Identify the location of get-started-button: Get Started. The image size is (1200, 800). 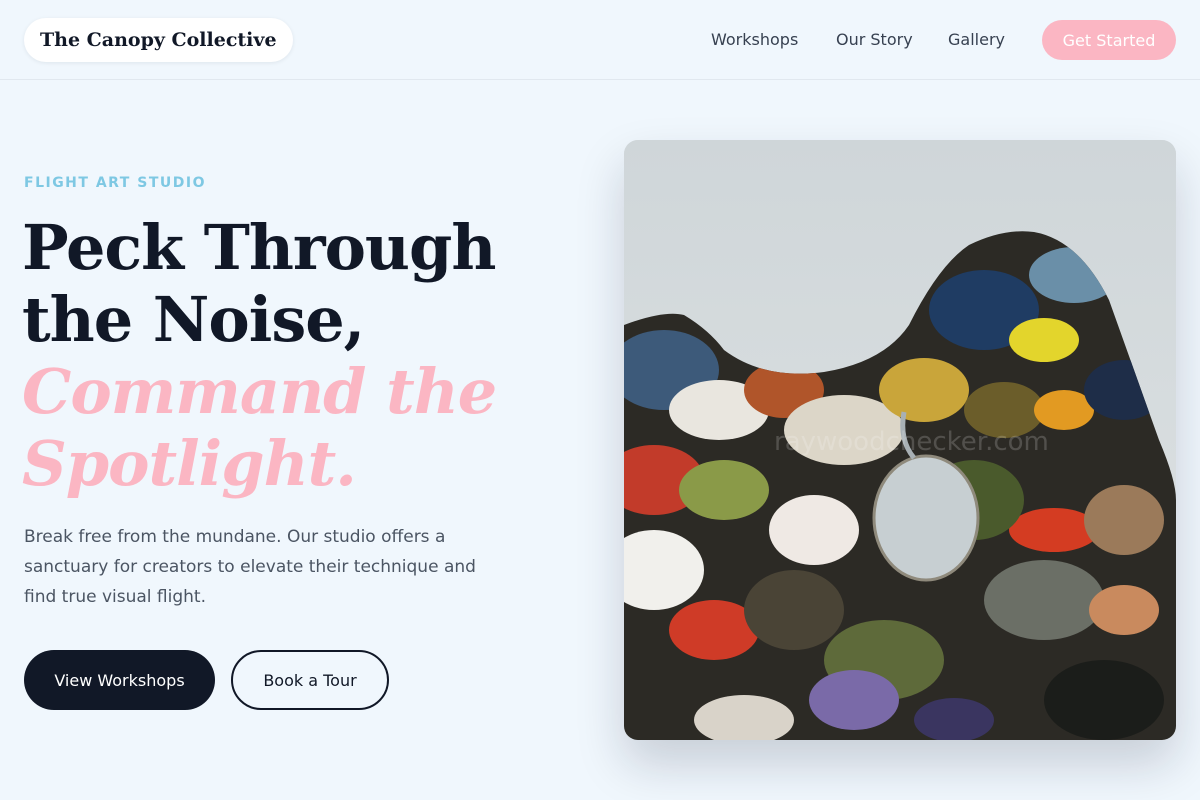
(1109, 40).